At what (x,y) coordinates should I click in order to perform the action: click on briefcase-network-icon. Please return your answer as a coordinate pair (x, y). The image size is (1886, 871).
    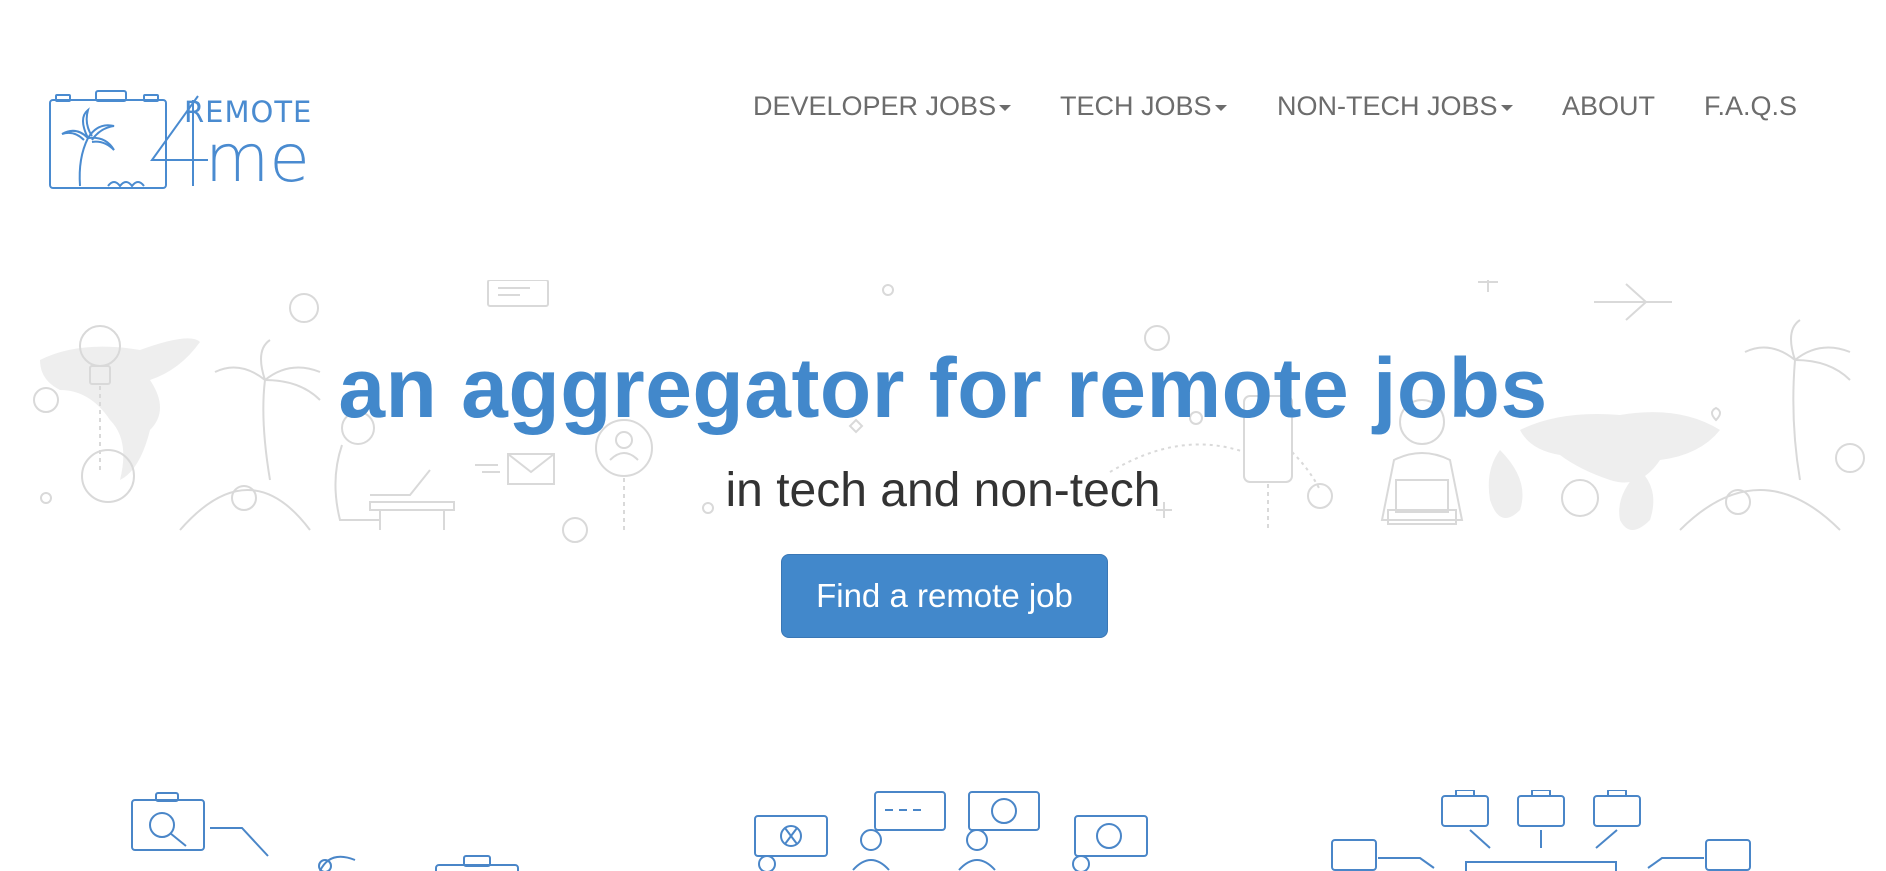
    Looking at the image, I should click on (1541, 830).